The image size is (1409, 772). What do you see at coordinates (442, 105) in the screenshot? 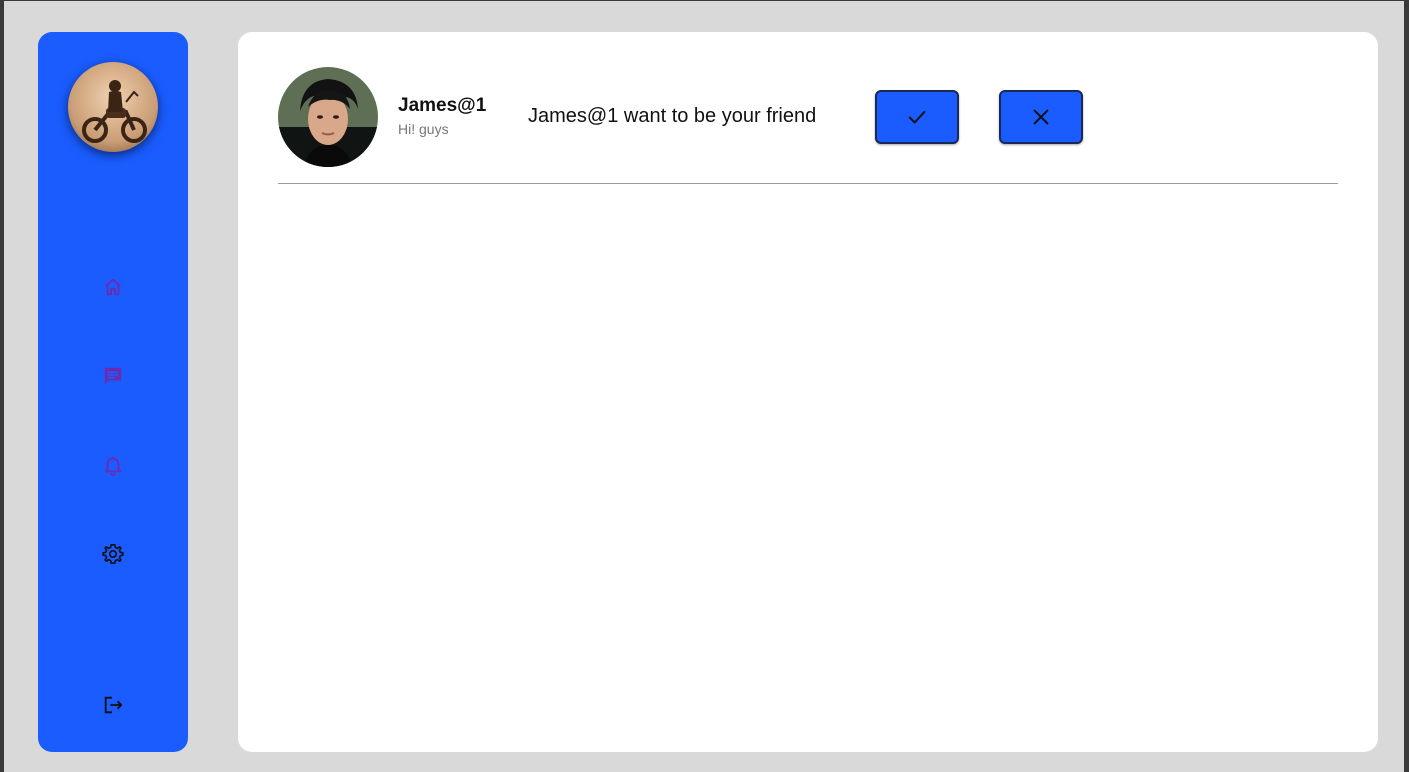
I see `friend-name: James@1` at bounding box center [442, 105].